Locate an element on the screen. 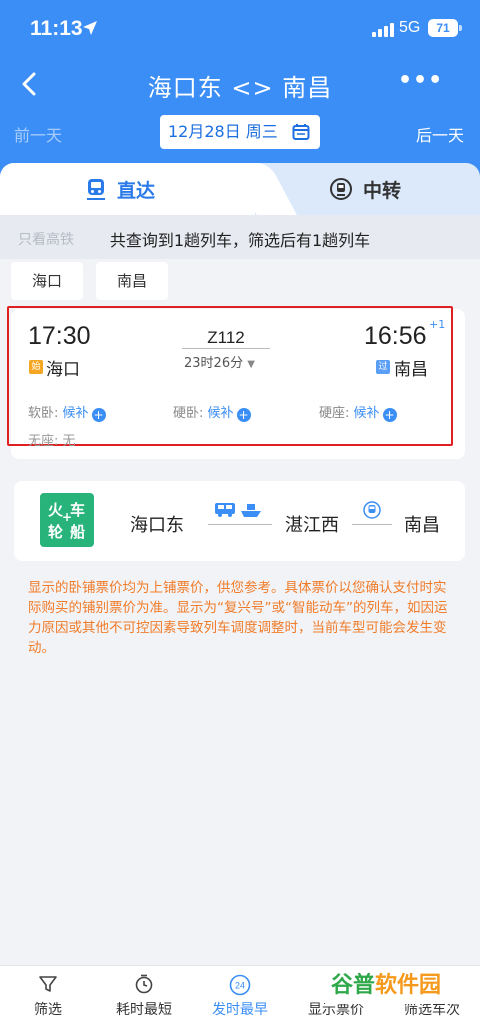  more-icon: ••• is located at coordinates (420, 84).